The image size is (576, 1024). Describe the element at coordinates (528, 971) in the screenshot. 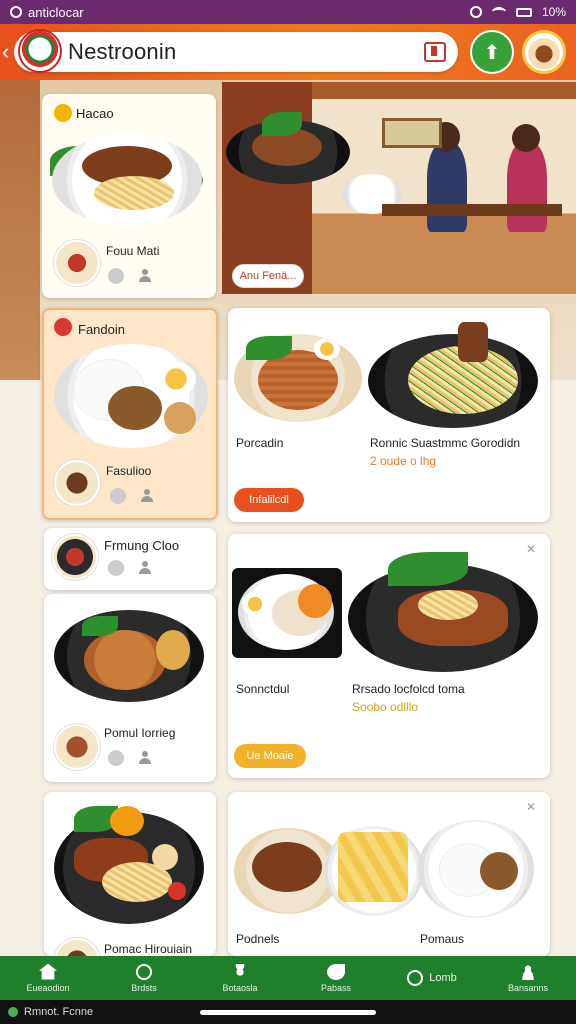

I see `people-icon` at that location.